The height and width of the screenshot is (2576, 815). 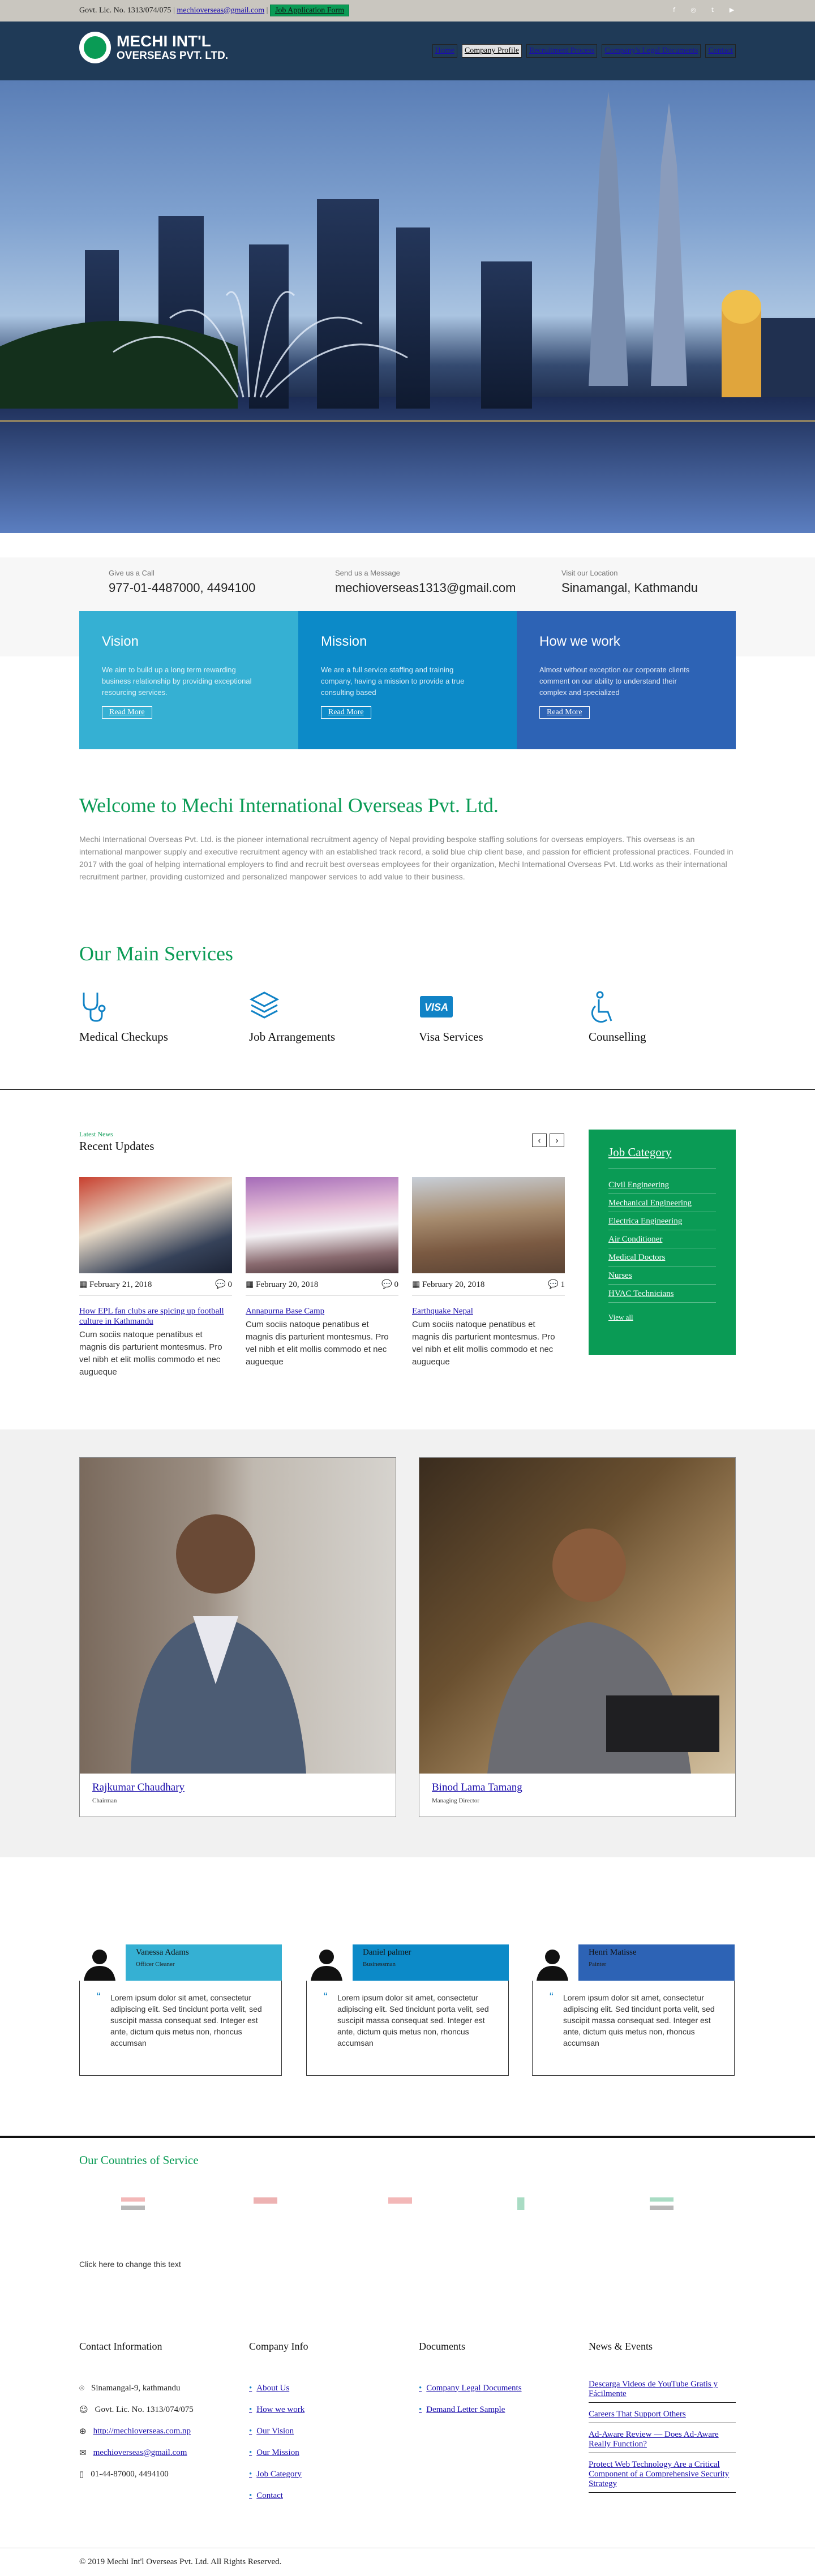 I want to click on message-label: Send us a Message, so click(x=367, y=573).